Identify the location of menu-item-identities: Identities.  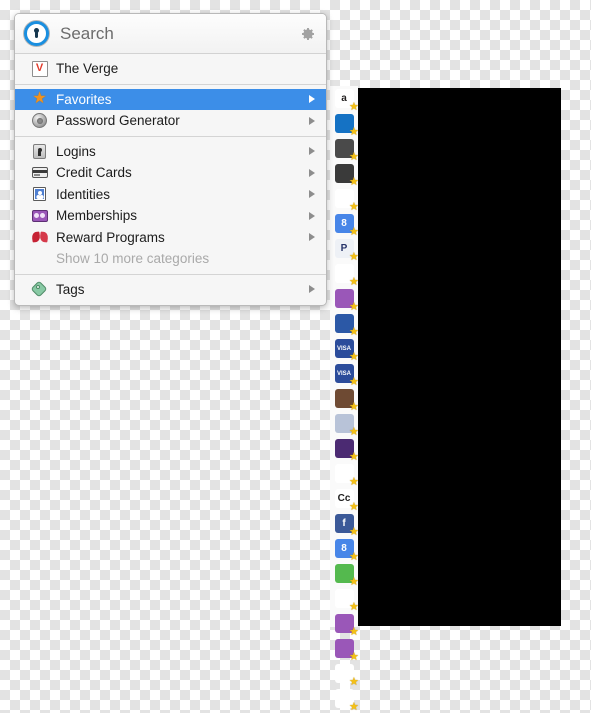
(170, 195).